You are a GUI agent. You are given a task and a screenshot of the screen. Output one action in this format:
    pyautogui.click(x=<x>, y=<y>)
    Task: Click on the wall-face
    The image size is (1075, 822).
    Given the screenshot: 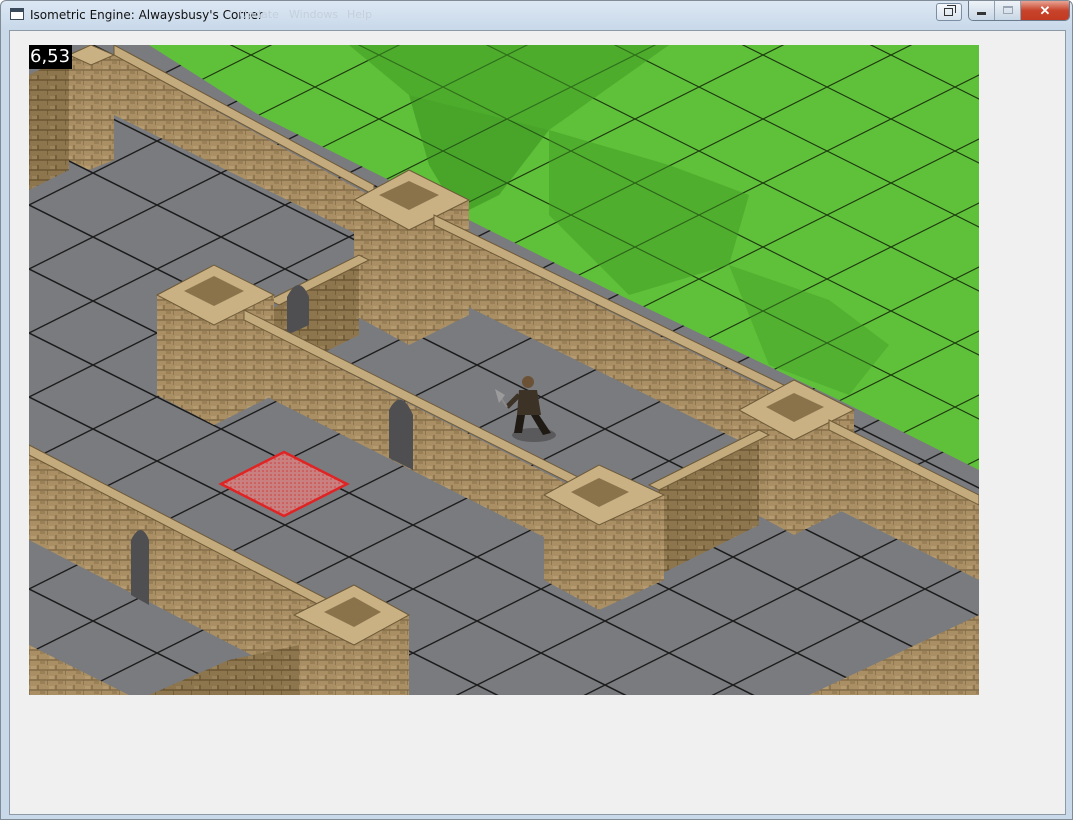 What is the action you would take?
    pyautogui.click(x=49, y=122)
    